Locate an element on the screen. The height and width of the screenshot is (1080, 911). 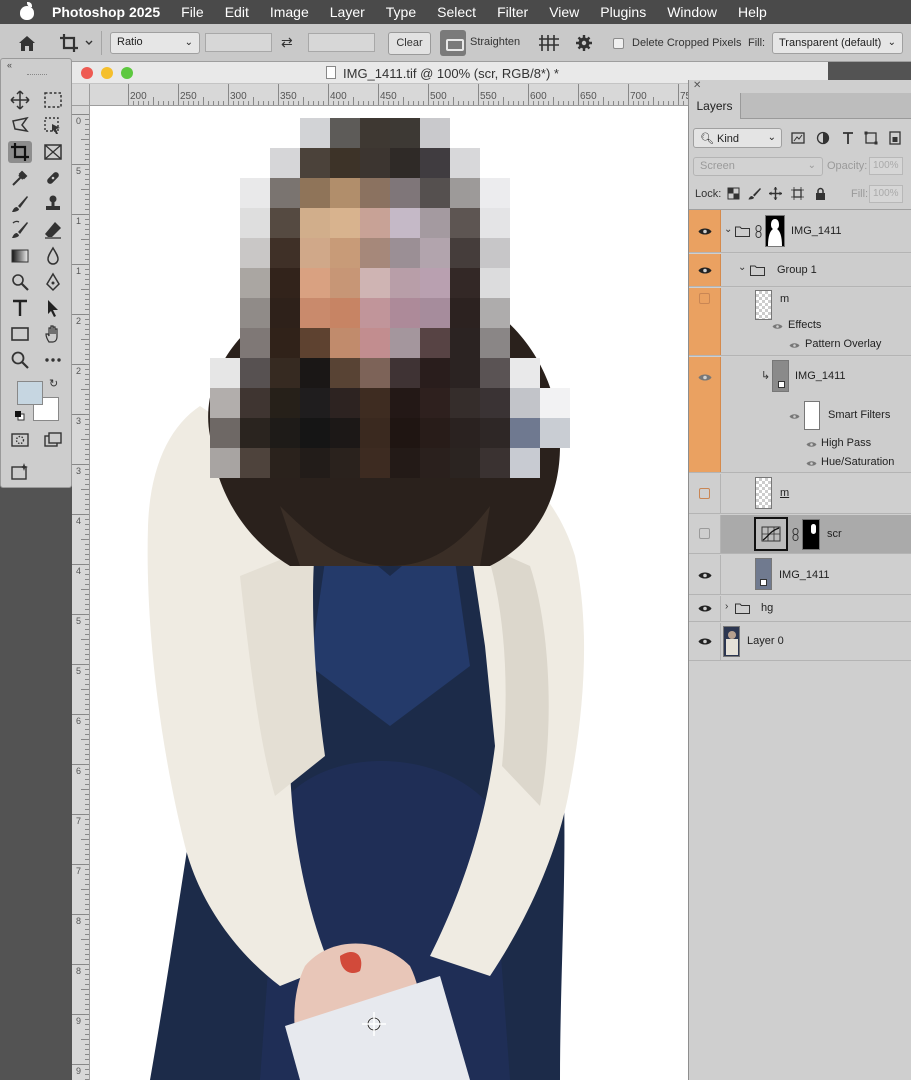
menu-filter: Filter is located at coordinates (512, 12).